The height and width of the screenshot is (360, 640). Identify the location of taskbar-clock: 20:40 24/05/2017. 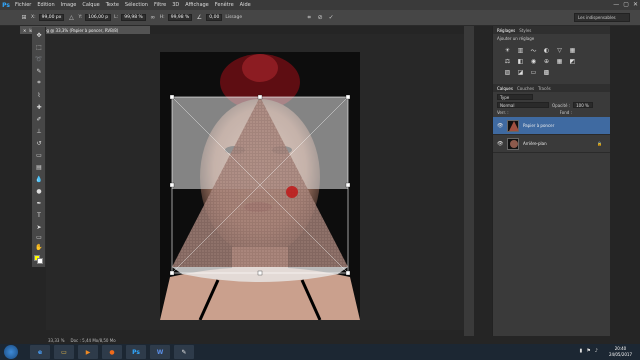
(620, 352).